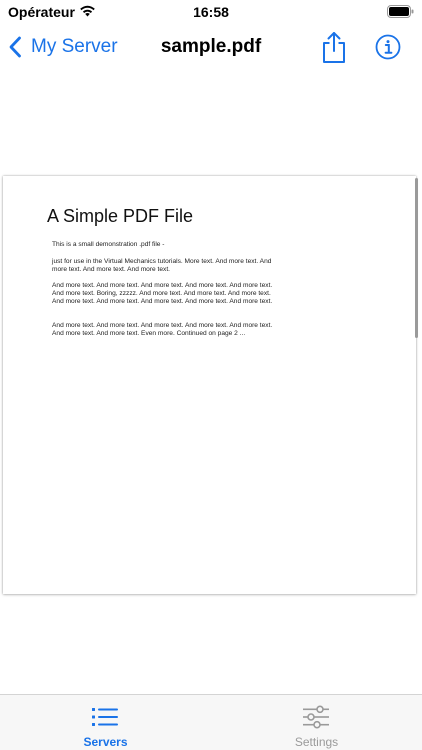 The width and height of the screenshot is (422, 750). I want to click on page-title: sample.pdf, so click(211, 46).